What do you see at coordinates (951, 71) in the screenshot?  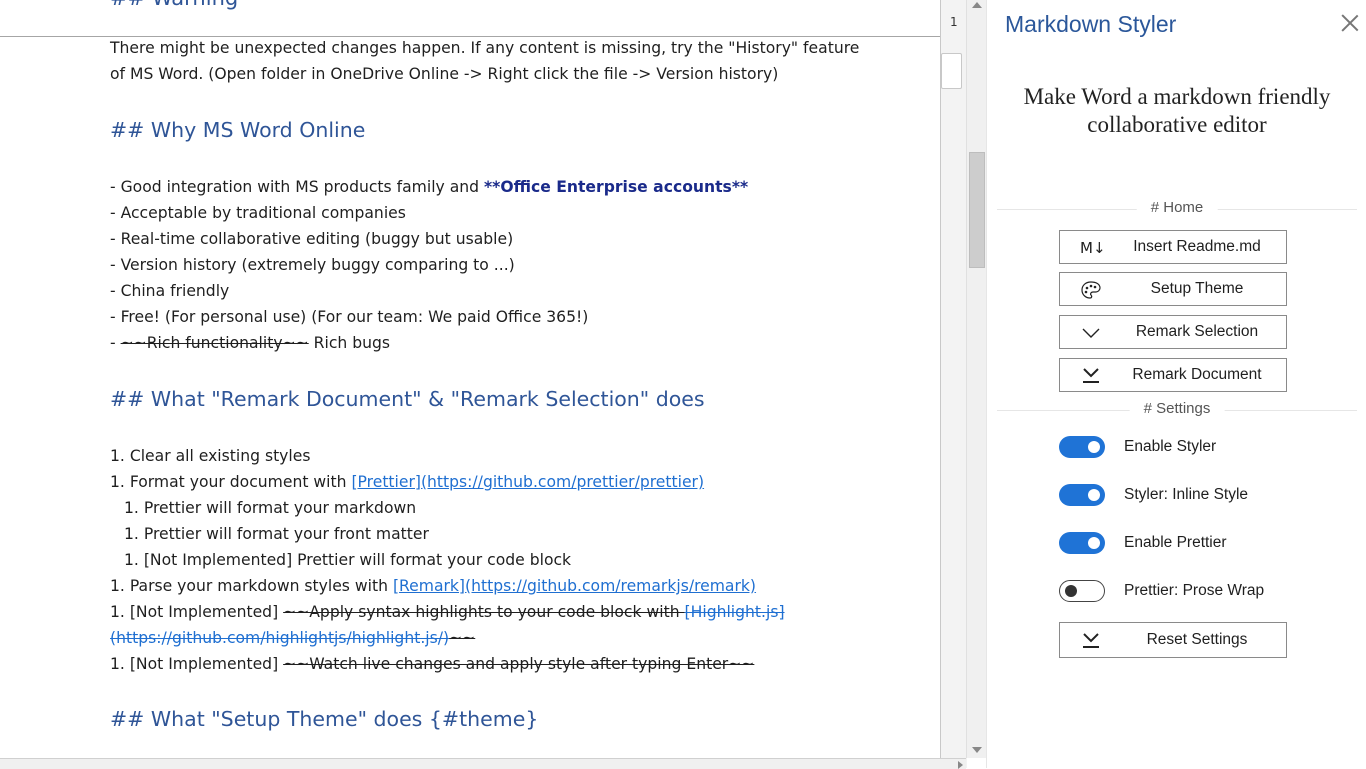 I see `page-marker` at bounding box center [951, 71].